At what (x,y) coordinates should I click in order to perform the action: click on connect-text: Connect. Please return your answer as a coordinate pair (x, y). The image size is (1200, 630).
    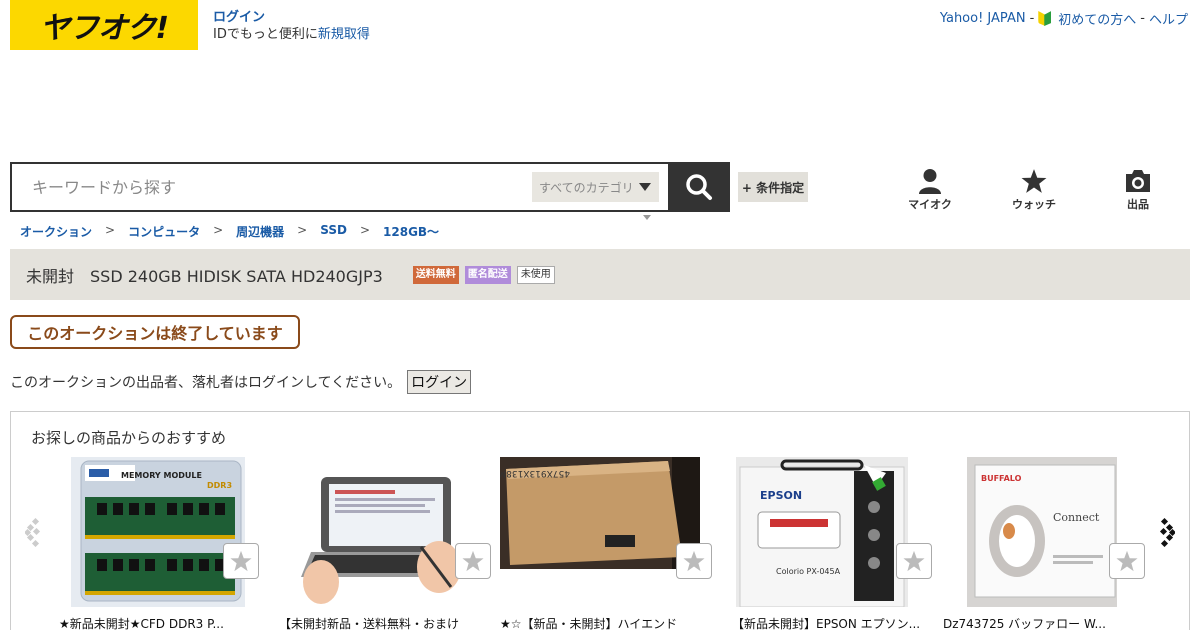
    Looking at the image, I should click on (1076, 517).